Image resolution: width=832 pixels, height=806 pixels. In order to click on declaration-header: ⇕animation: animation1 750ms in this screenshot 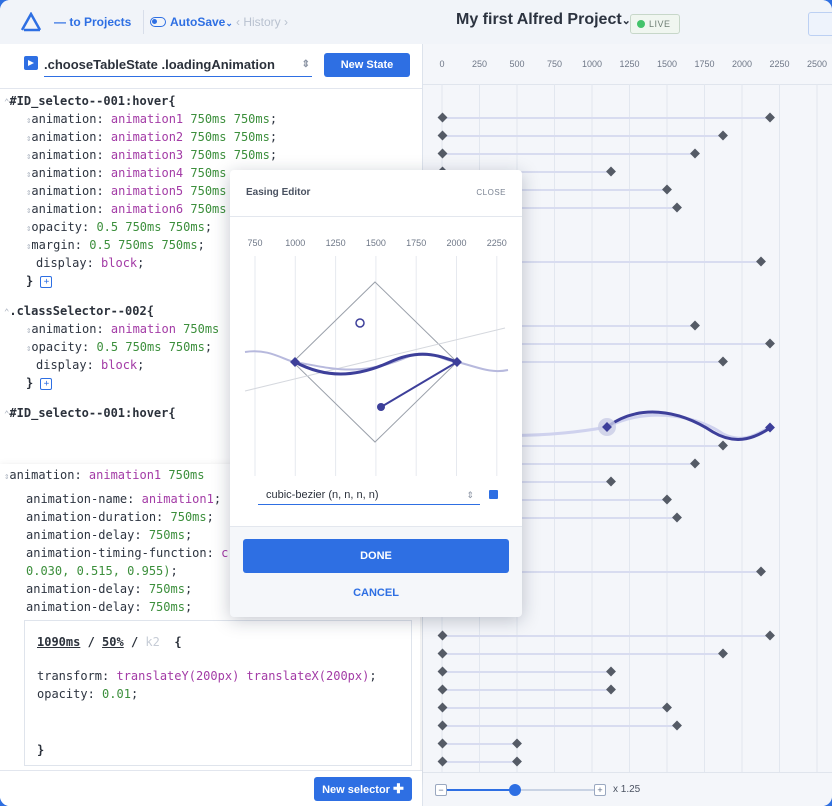, I will do `click(104, 475)`.